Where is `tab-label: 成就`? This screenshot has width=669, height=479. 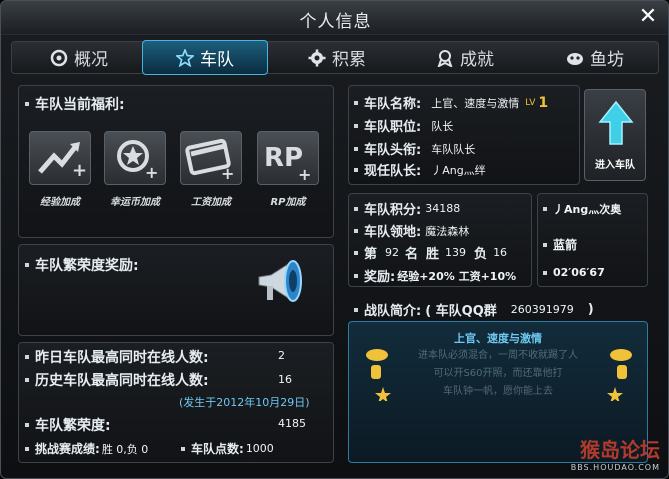 tab-label: 成就 is located at coordinates (477, 60).